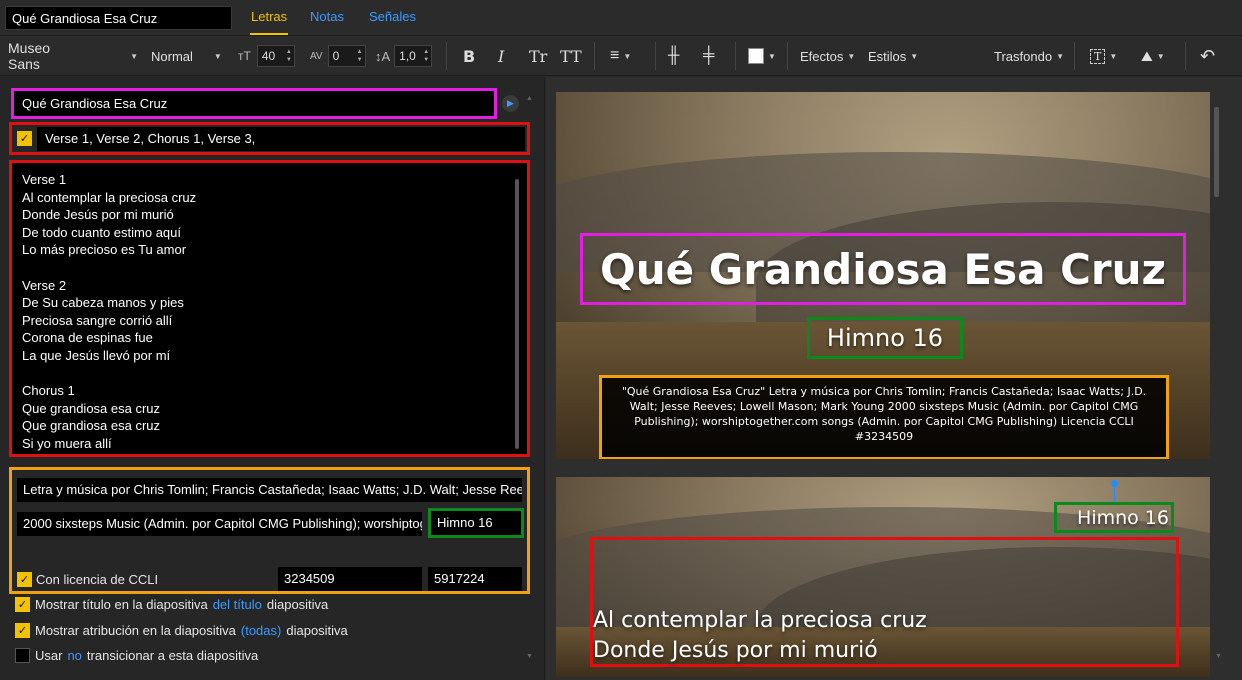 Image resolution: width=1242 pixels, height=680 pixels. Describe the element at coordinates (1147, 55) in the screenshot. I see `mountain-image-icon: ⛰` at that location.